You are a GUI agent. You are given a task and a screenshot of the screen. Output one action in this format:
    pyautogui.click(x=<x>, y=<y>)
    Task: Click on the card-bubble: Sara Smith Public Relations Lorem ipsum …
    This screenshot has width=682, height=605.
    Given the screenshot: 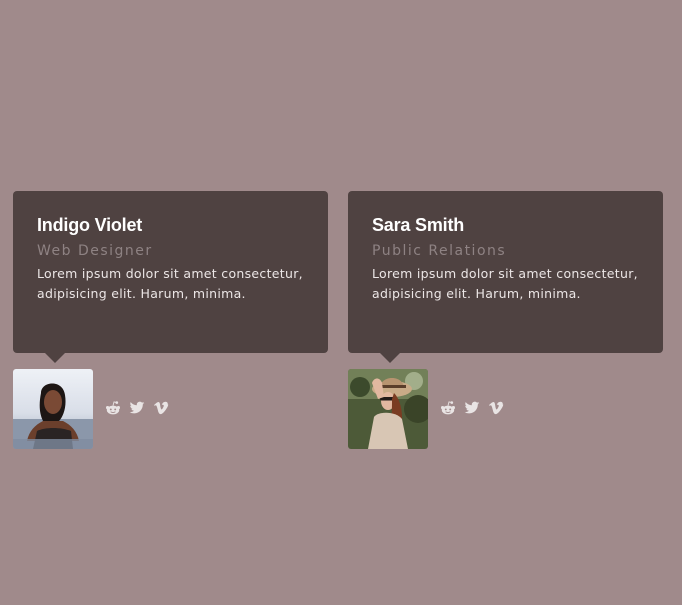 What is the action you would take?
    pyautogui.click(x=505, y=277)
    